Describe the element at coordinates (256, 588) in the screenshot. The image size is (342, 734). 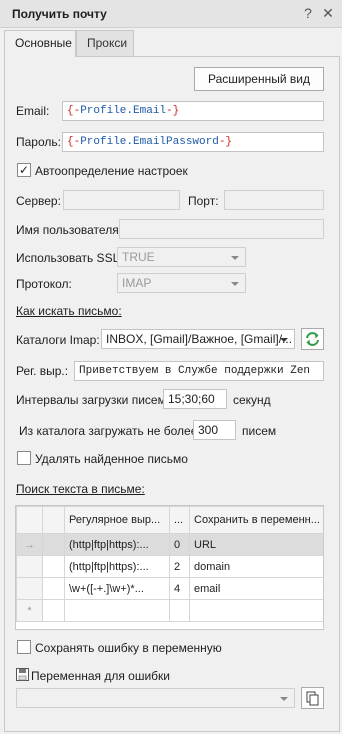
I see `table-cell-variable: email` at that location.